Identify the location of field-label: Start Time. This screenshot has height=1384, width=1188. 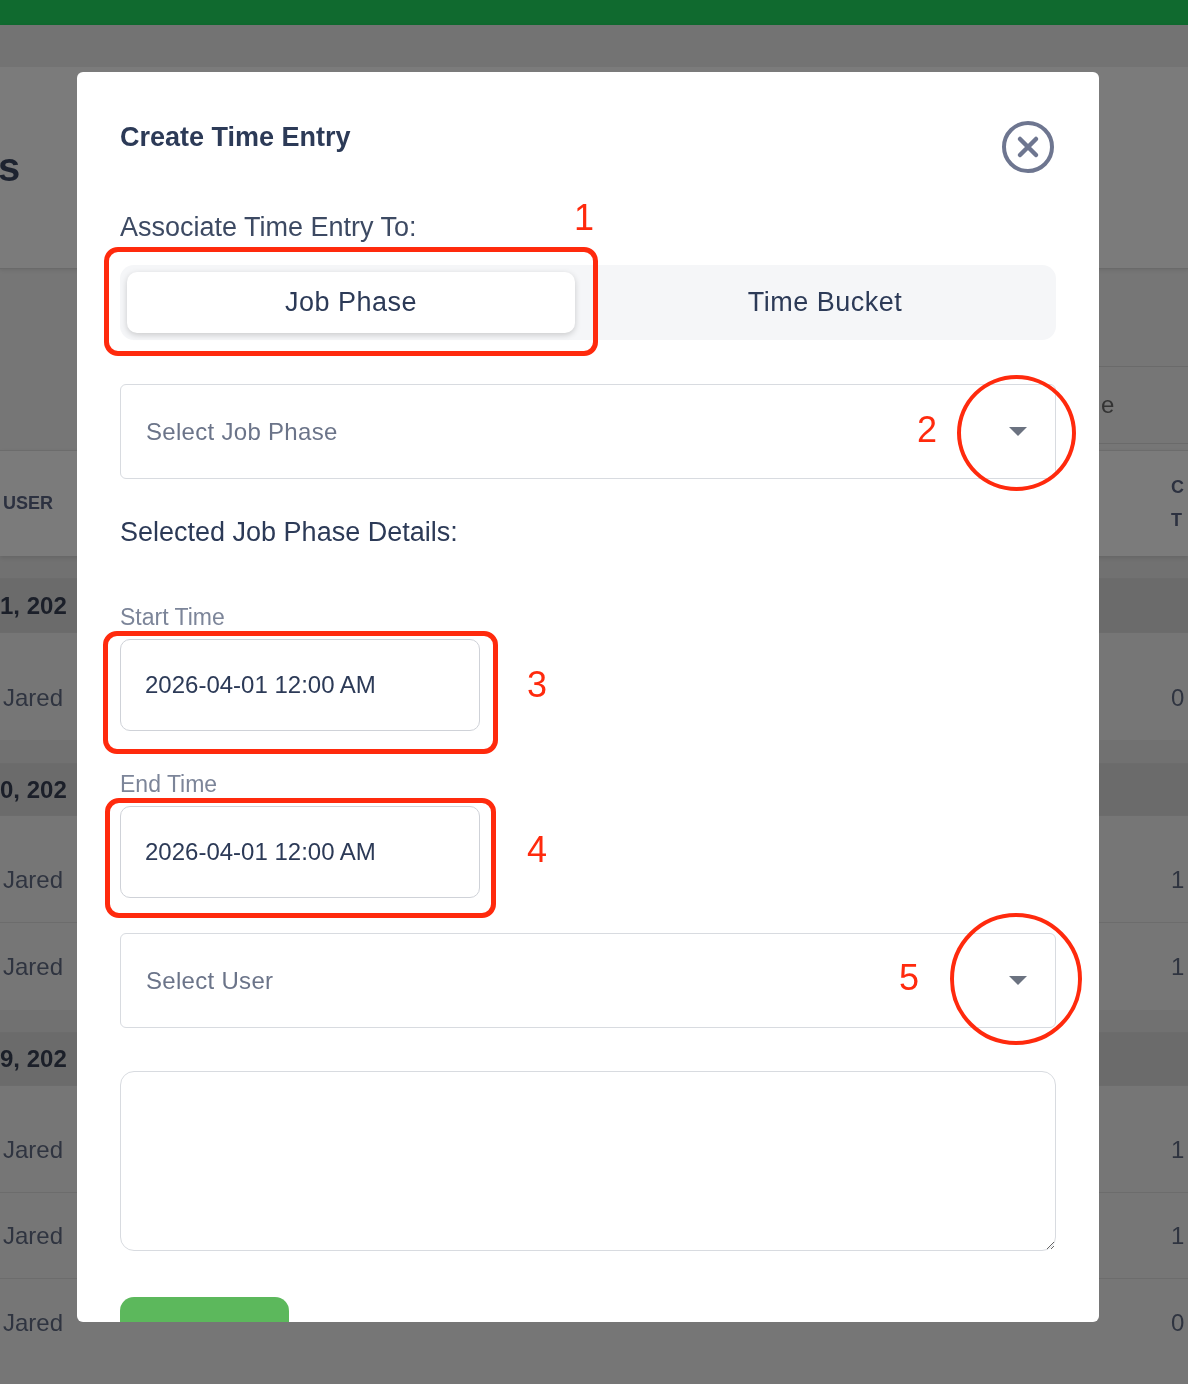
(172, 617).